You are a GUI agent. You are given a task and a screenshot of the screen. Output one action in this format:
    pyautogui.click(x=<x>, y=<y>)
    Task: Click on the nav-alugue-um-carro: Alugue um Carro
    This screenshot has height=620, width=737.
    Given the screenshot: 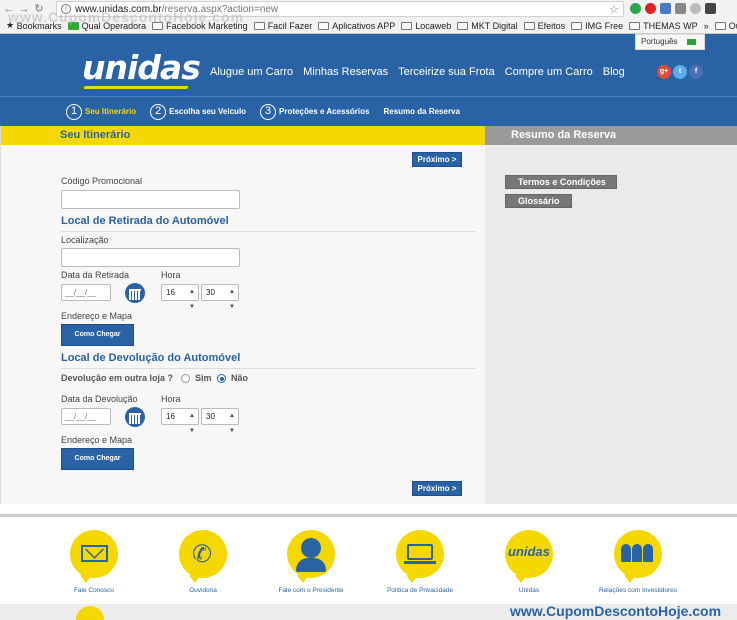 What is the action you would take?
    pyautogui.click(x=251, y=72)
    